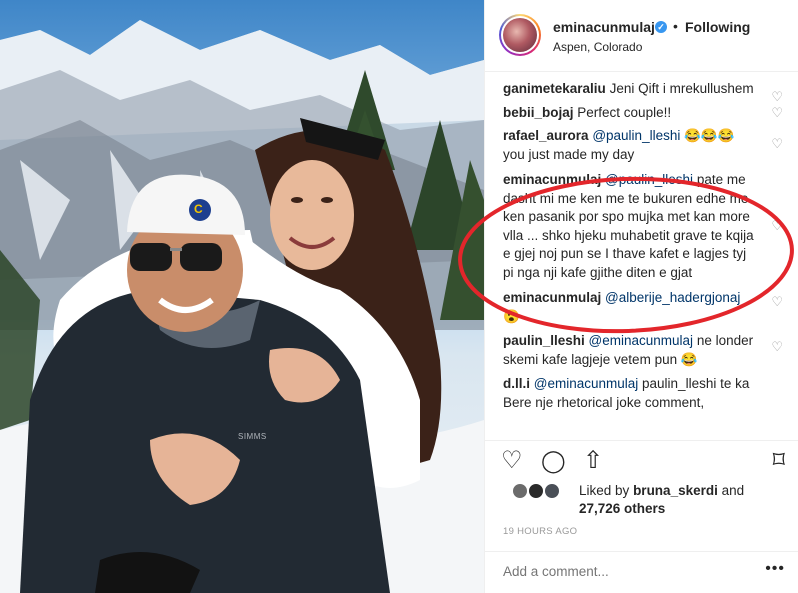 This screenshot has width=798, height=593. I want to click on comment-mention: @paulin_lleshi, so click(636, 135).